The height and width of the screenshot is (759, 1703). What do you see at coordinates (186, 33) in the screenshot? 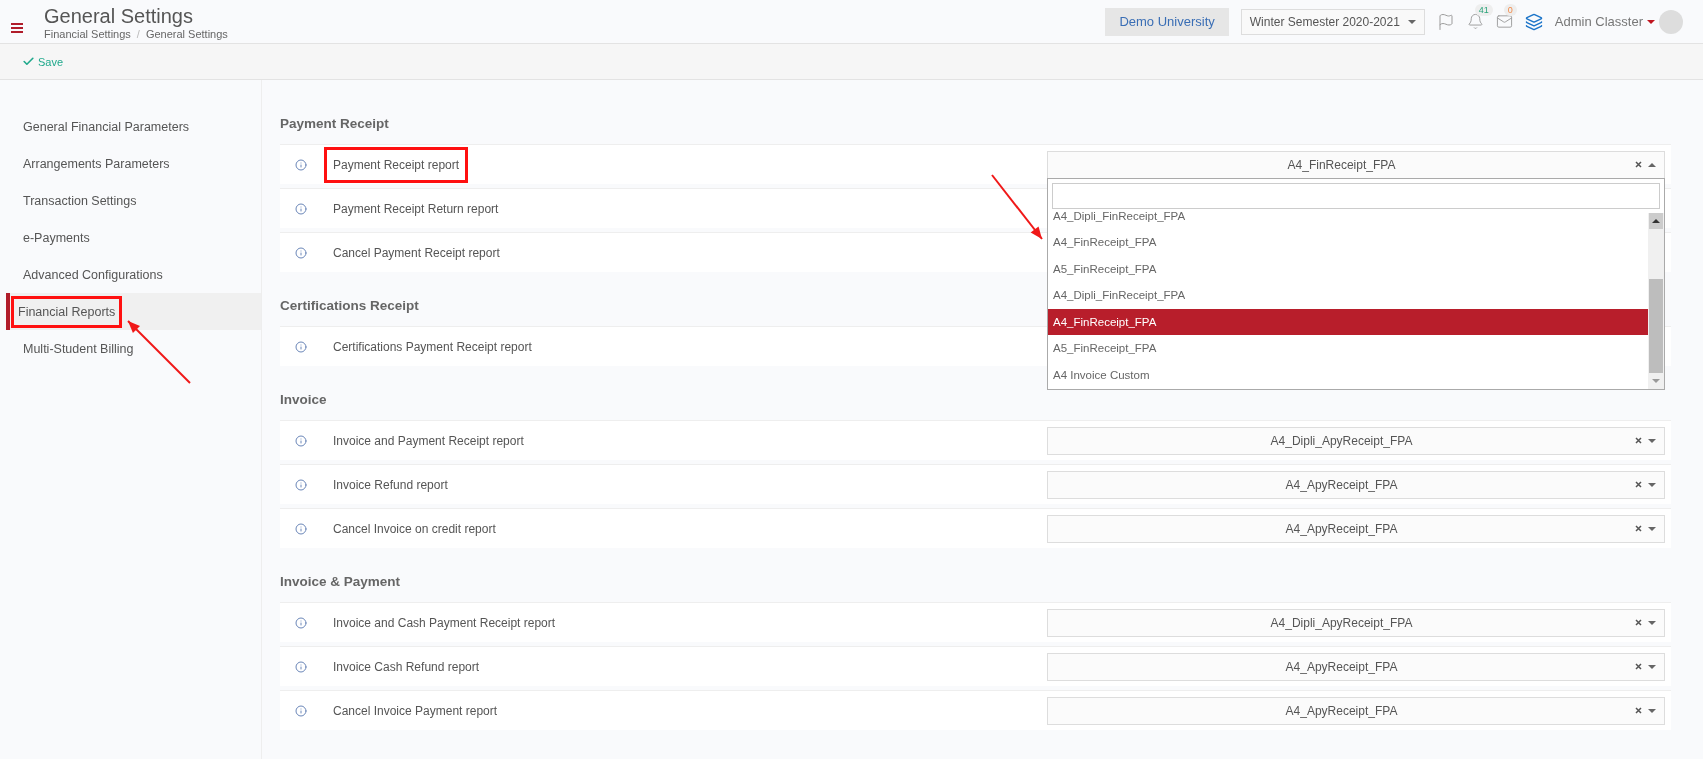
I see `breadcrumb-link: General Settings` at bounding box center [186, 33].